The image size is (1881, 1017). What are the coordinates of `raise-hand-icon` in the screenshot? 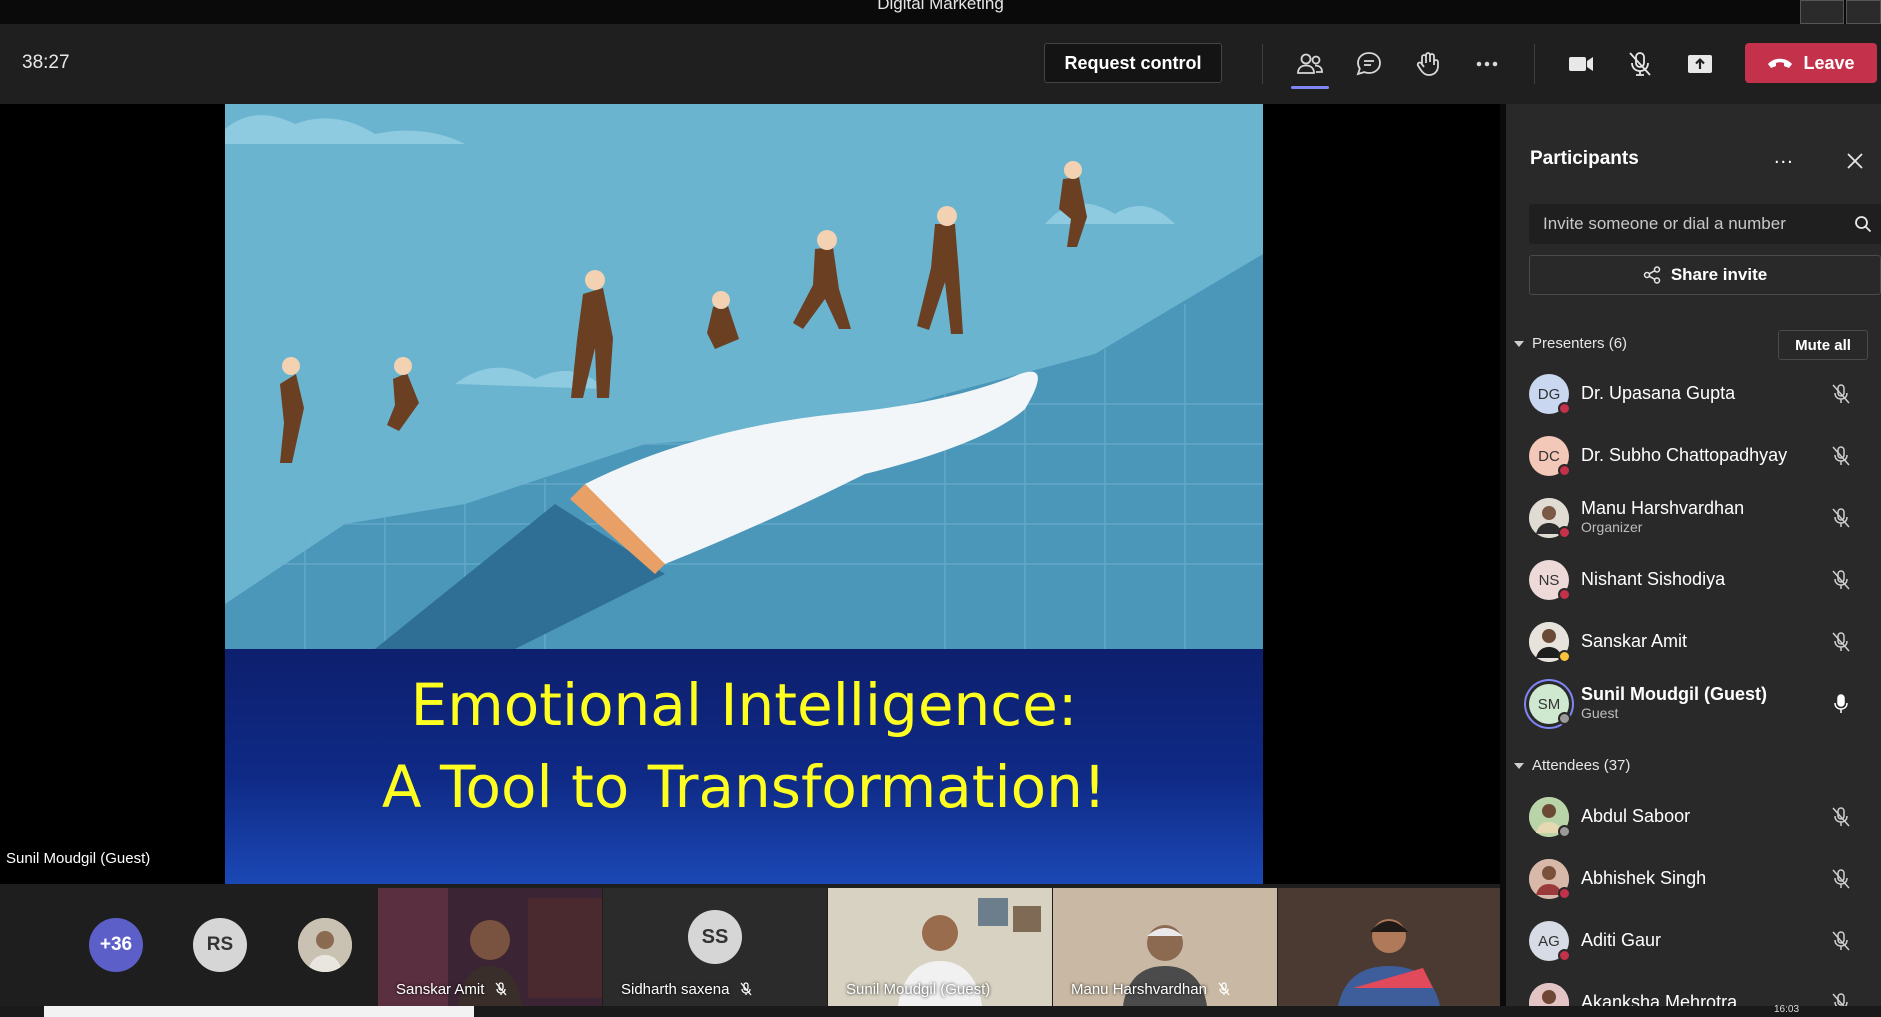 It's located at (1427, 64).